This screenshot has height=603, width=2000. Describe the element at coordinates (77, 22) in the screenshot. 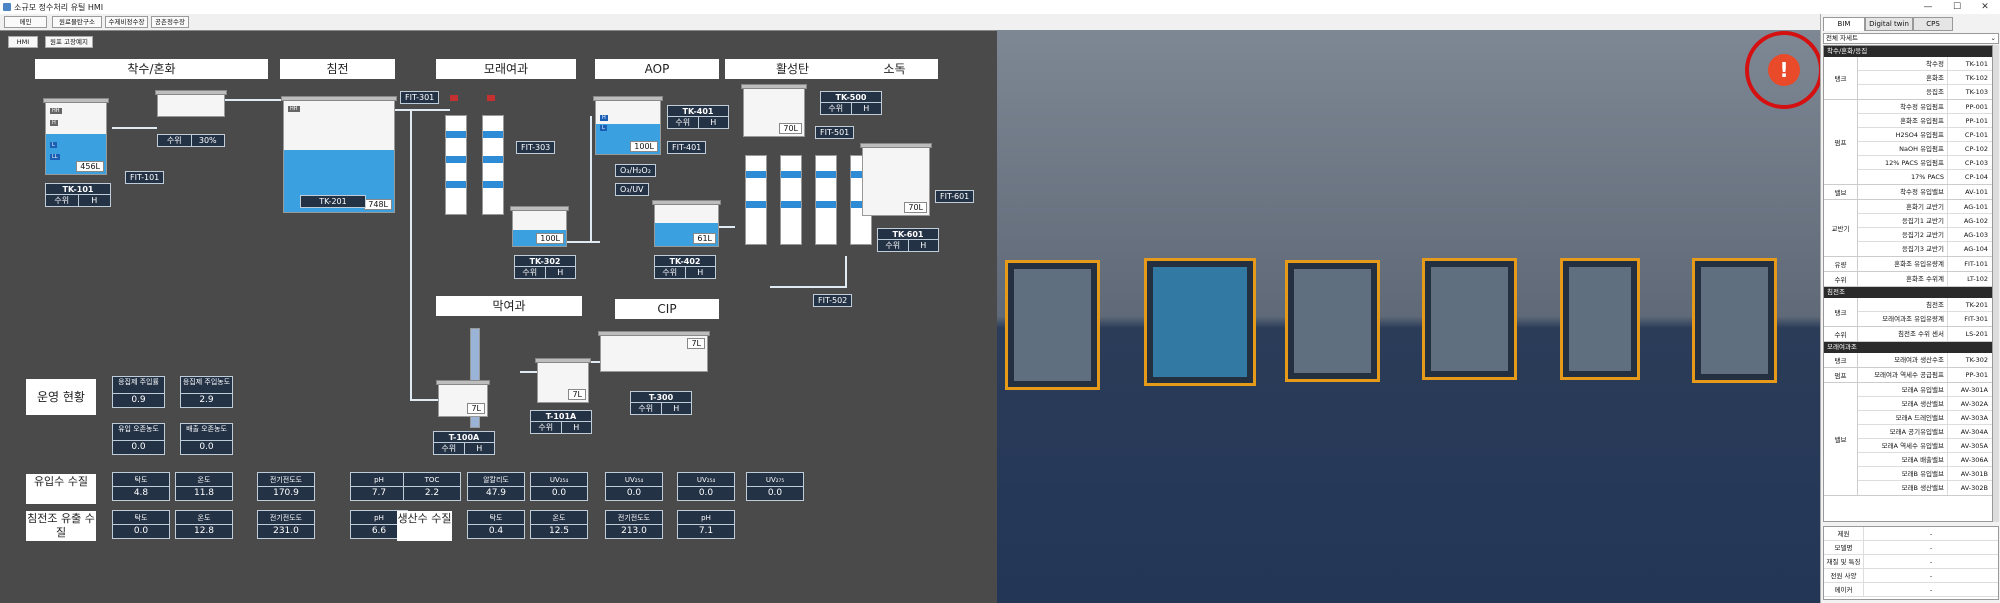

I see `menu-site-1: 원료물탄구소` at that location.